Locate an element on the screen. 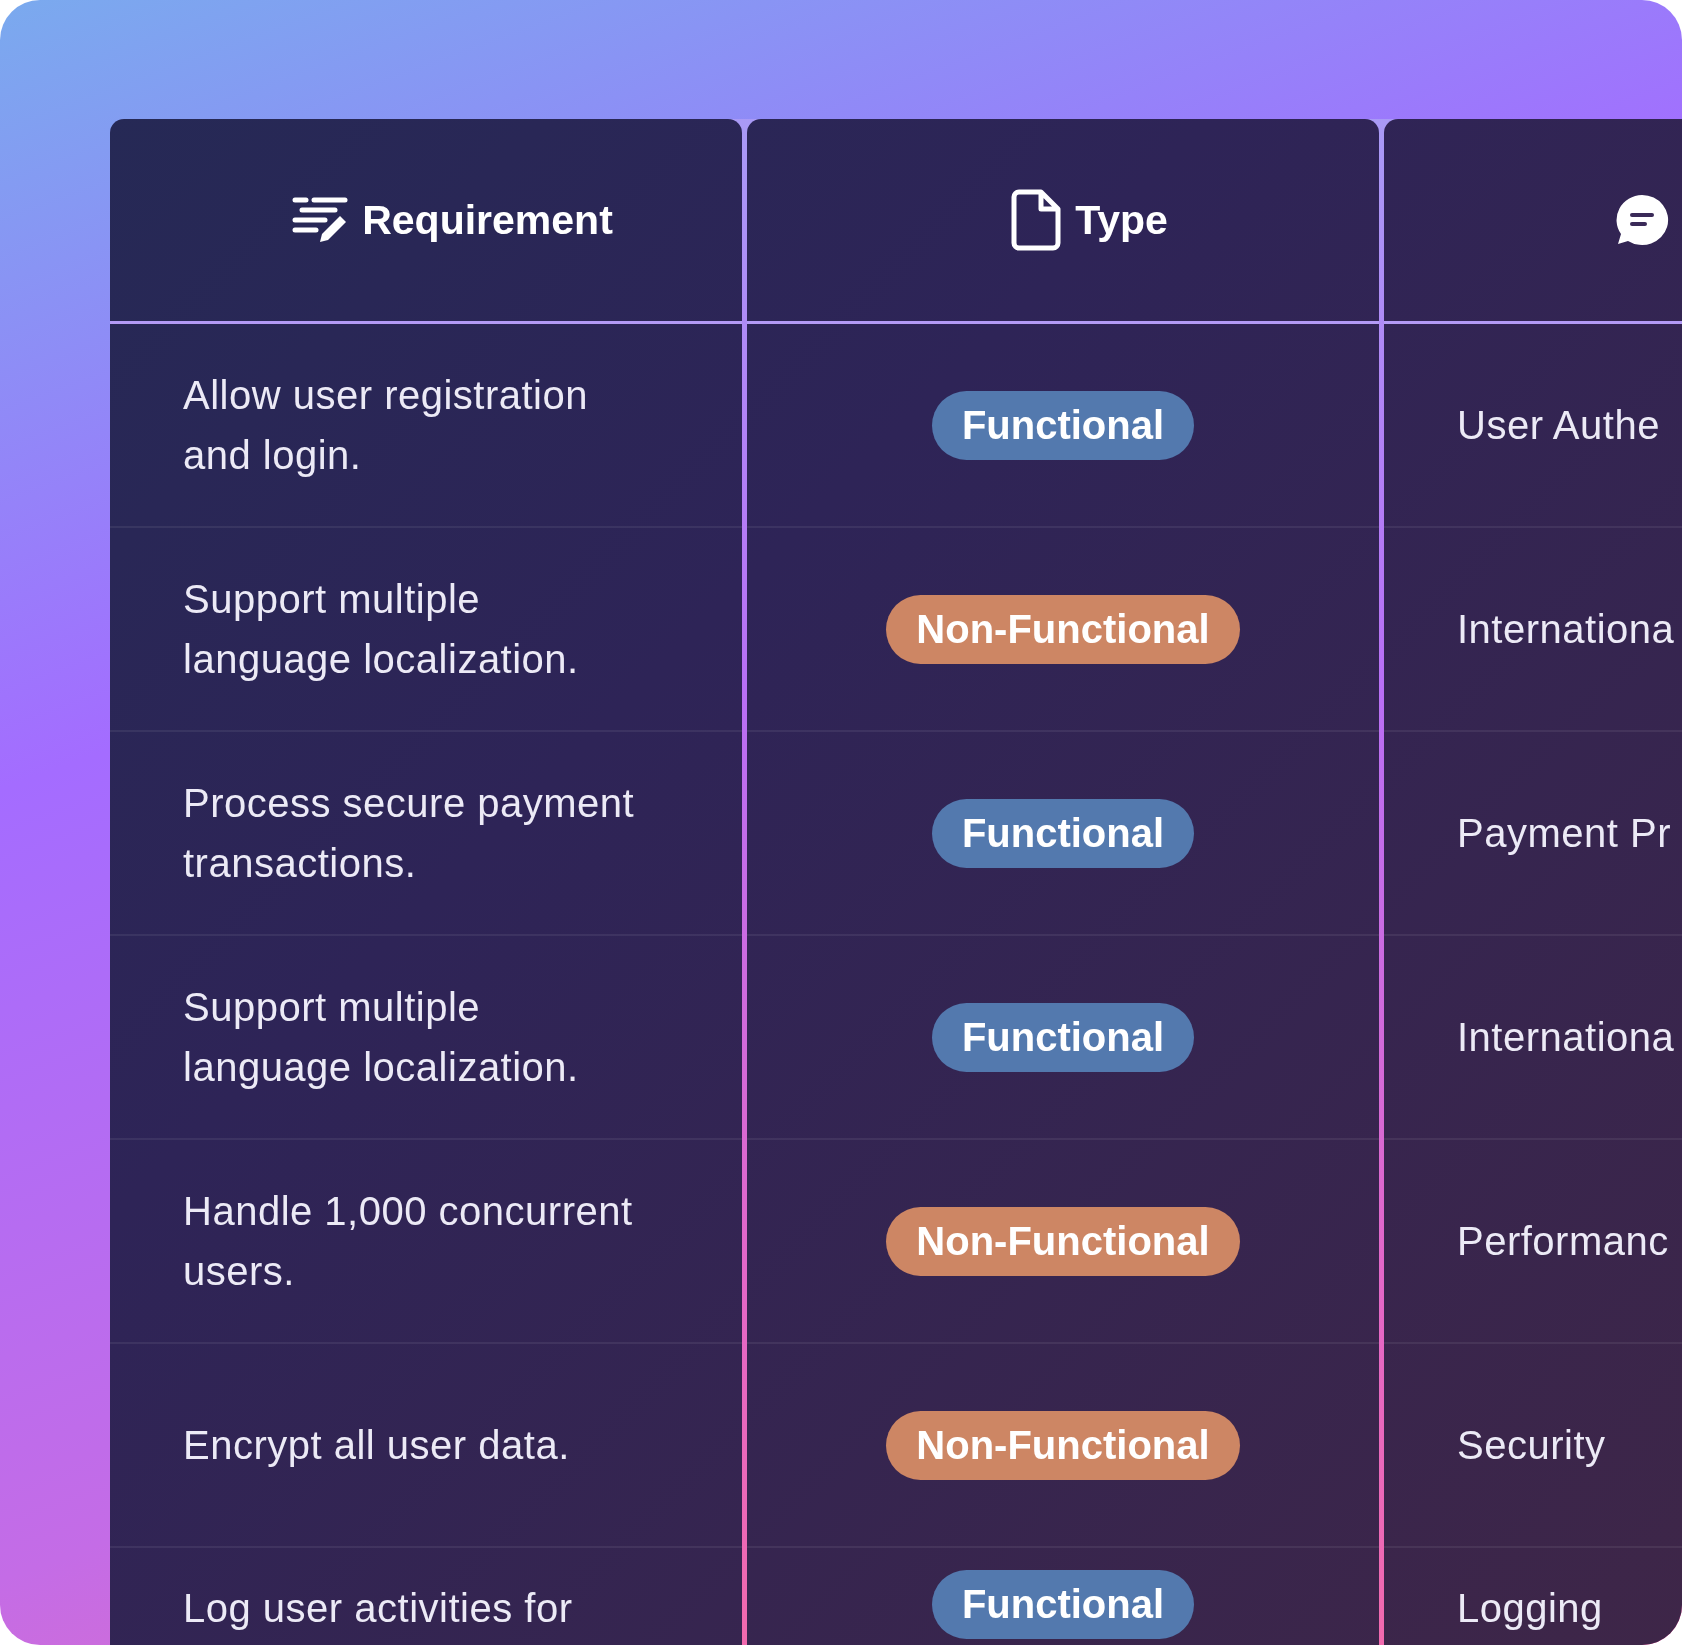 Image resolution: width=1682 pixels, height=1645 pixels. category-text: Performanc is located at coordinates (1563, 1241).